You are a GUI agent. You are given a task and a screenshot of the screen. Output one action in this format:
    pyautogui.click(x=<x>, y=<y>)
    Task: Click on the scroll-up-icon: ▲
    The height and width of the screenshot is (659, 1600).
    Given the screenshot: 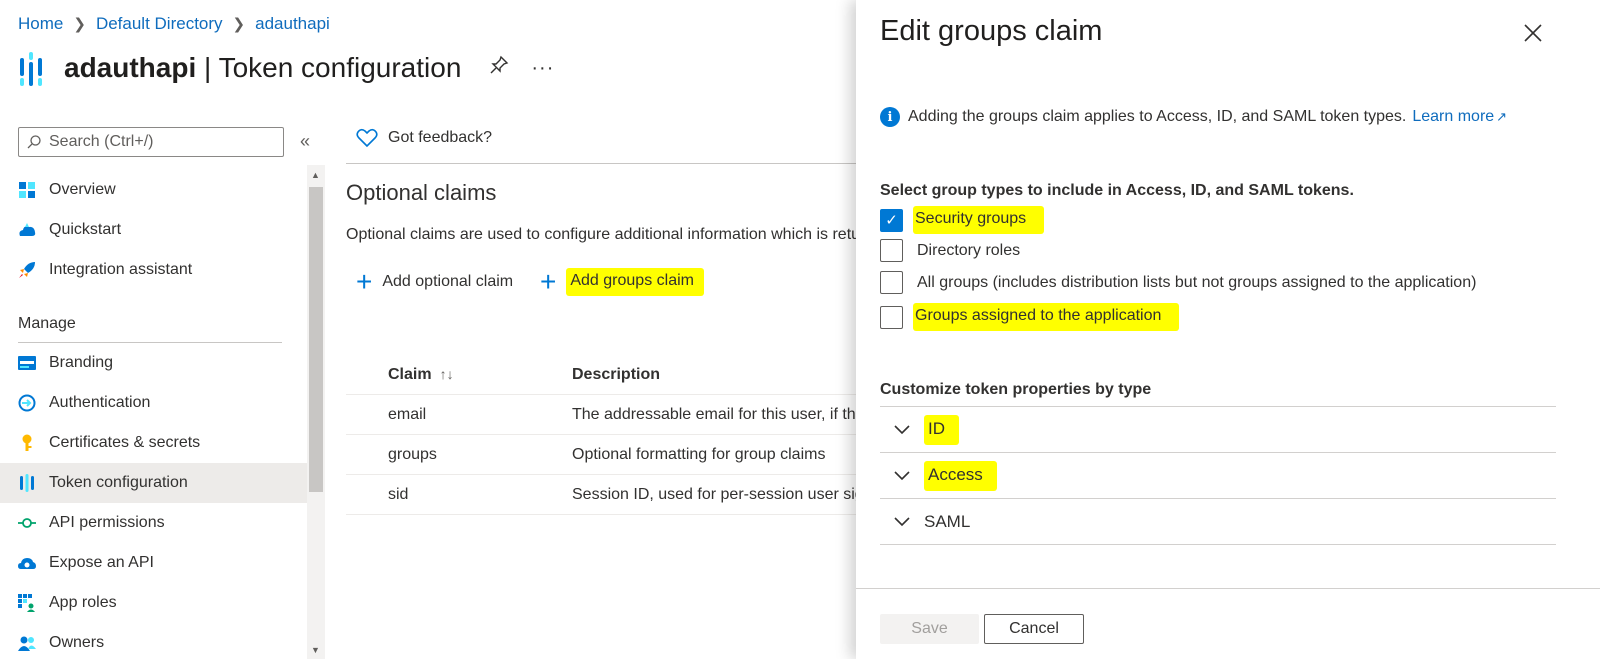 What is the action you would take?
    pyautogui.click(x=315, y=175)
    